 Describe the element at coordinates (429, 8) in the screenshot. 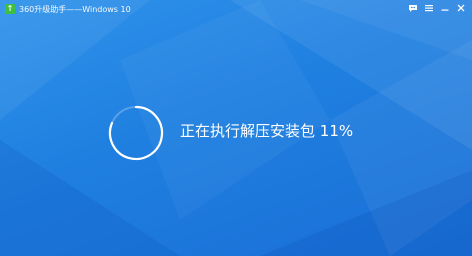

I see `menu-icon` at that location.